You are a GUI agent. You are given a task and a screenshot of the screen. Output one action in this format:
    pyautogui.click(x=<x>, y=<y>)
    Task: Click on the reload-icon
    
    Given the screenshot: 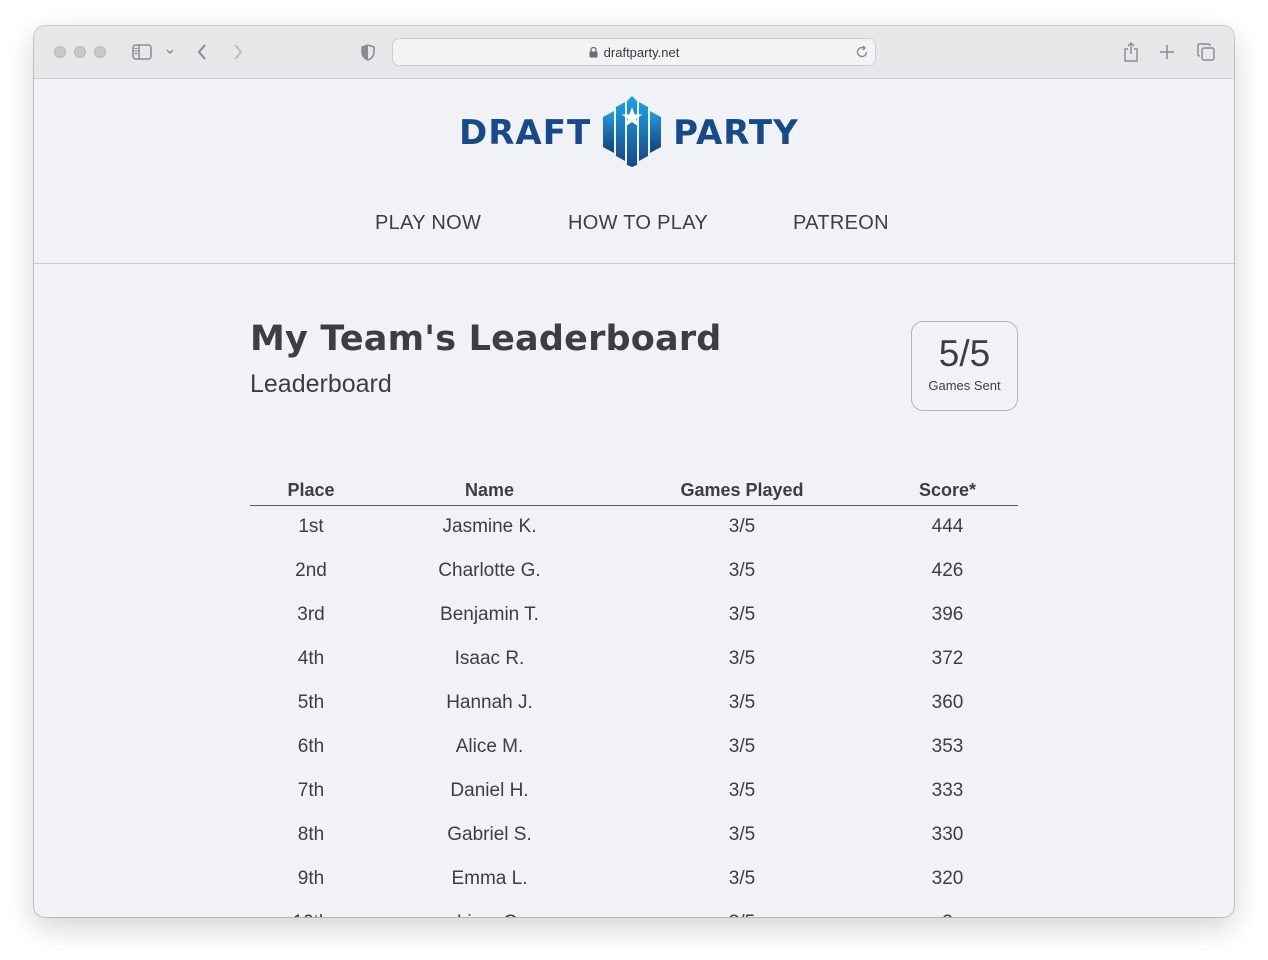 What is the action you would take?
    pyautogui.click(x=862, y=52)
    